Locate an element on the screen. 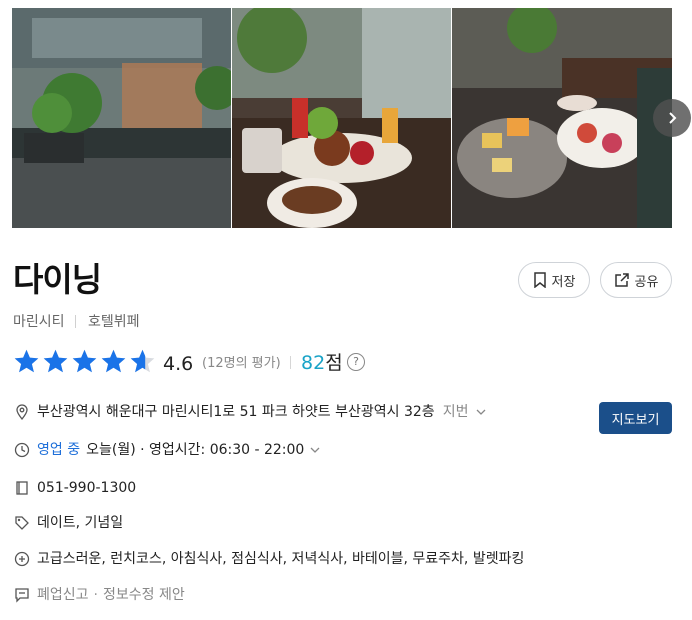  suggest-edit-link: 정보수정 제안 is located at coordinates (144, 595).